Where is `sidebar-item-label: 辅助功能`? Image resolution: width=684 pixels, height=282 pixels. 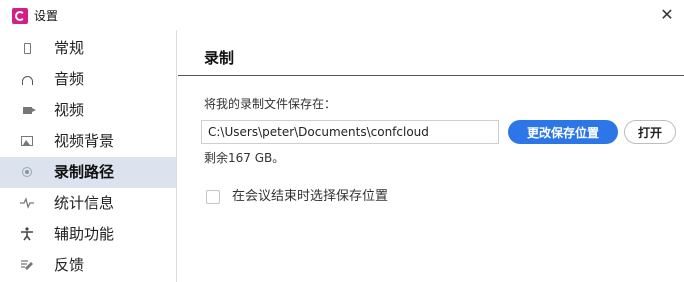 sidebar-item-label: 辅助功能 is located at coordinates (84, 234).